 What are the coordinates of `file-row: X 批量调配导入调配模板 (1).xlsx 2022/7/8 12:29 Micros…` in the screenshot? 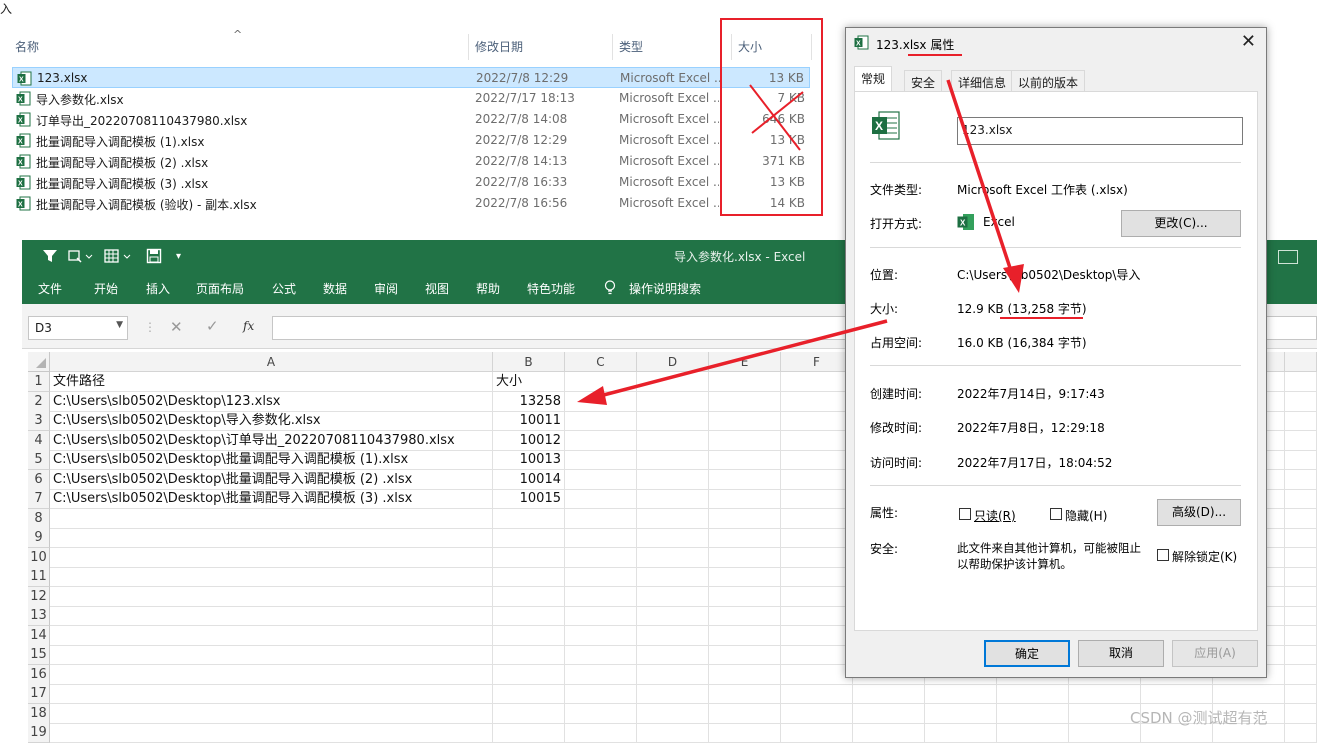 It's located at (411, 140).